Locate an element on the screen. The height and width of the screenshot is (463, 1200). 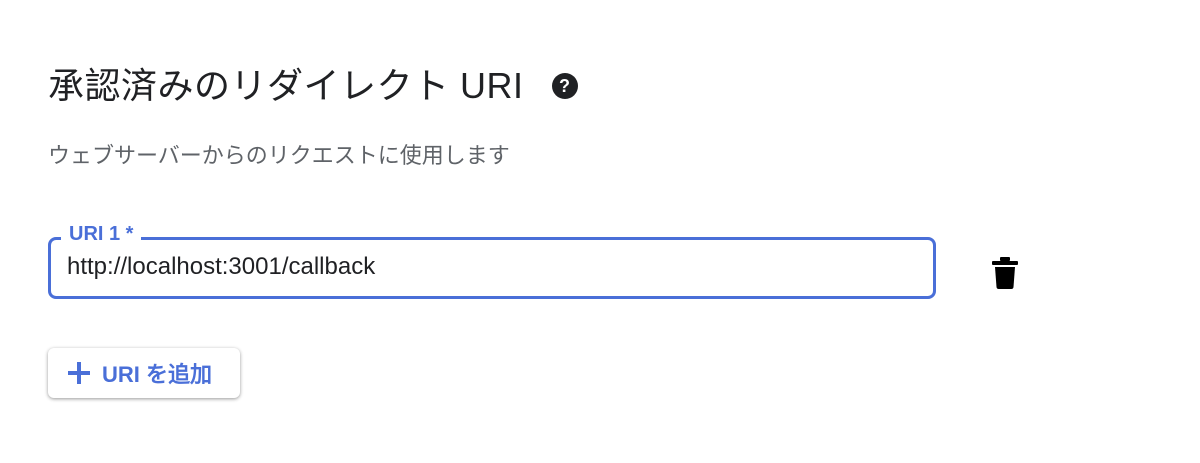
add-uri-button: URI を追加 is located at coordinates (144, 373).